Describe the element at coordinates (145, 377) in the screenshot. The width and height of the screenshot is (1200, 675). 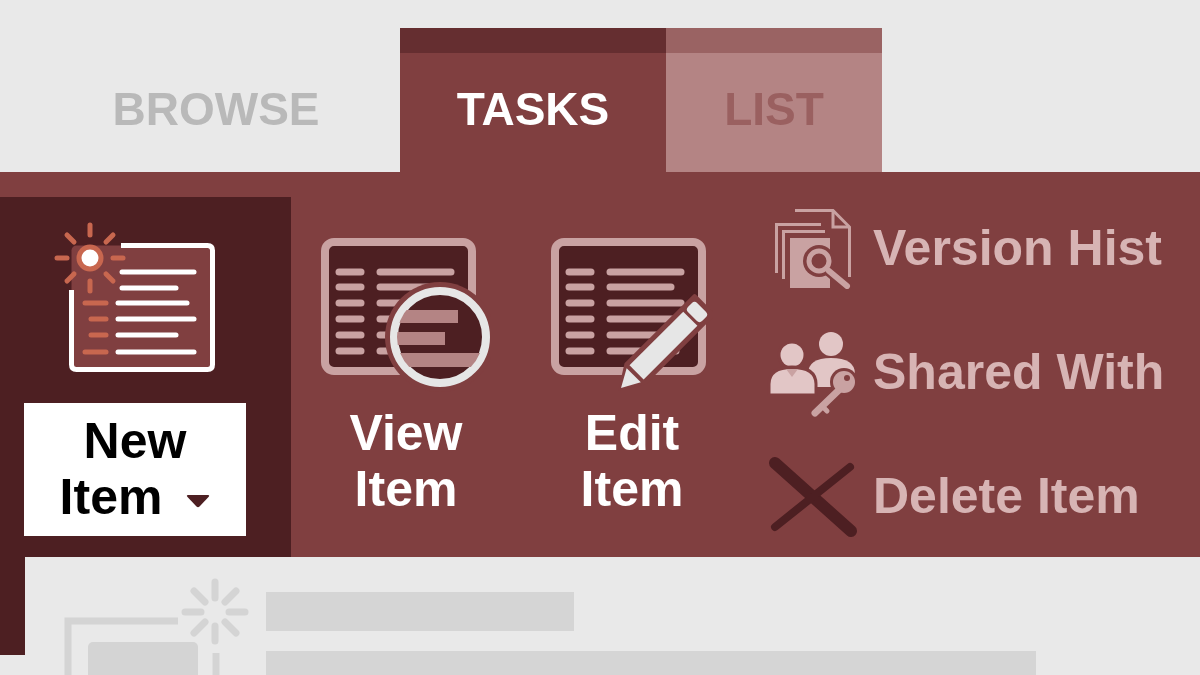
I see `ribbon-button: New Item` at that location.